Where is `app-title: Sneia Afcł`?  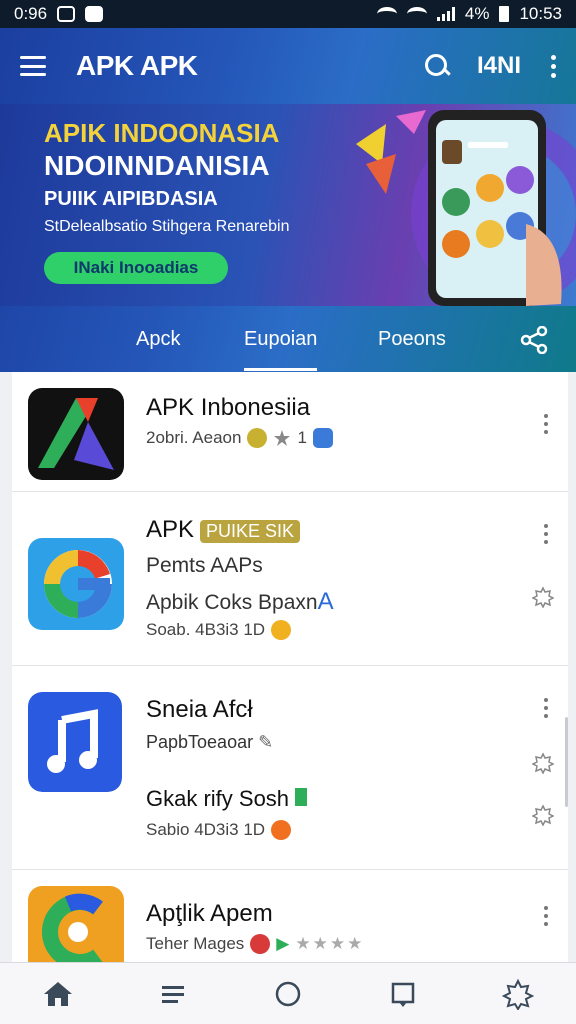 app-title: Sneia Afcł is located at coordinates (199, 709).